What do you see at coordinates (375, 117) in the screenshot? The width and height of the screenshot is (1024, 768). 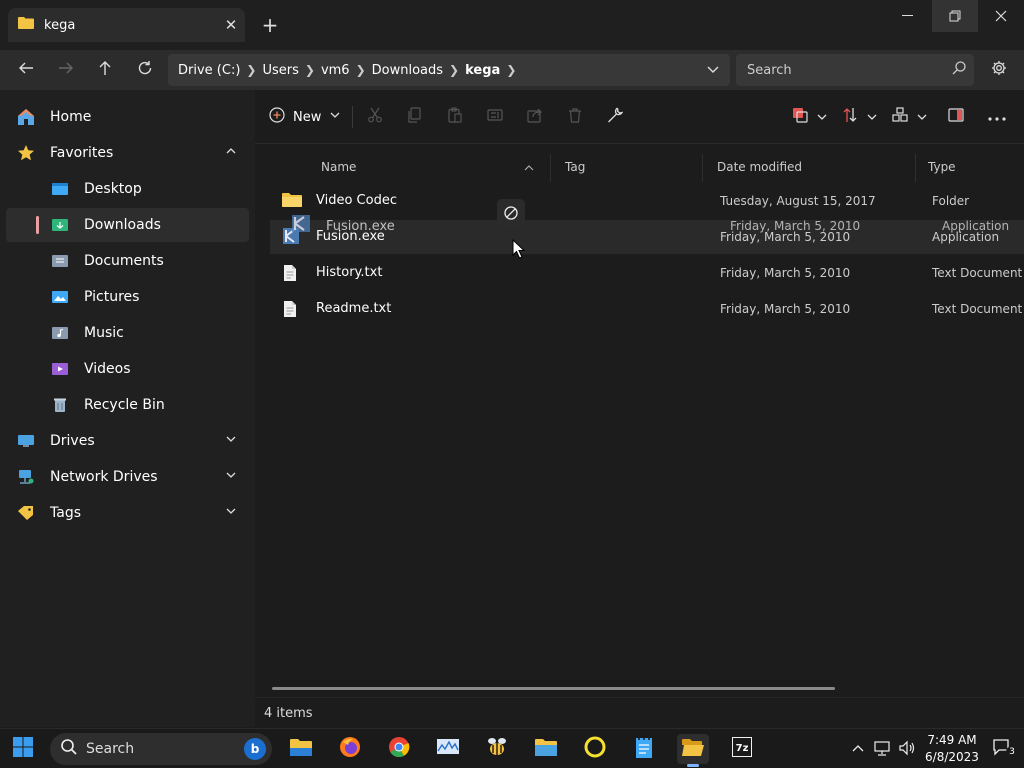 I see `cut-button` at bounding box center [375, 117].